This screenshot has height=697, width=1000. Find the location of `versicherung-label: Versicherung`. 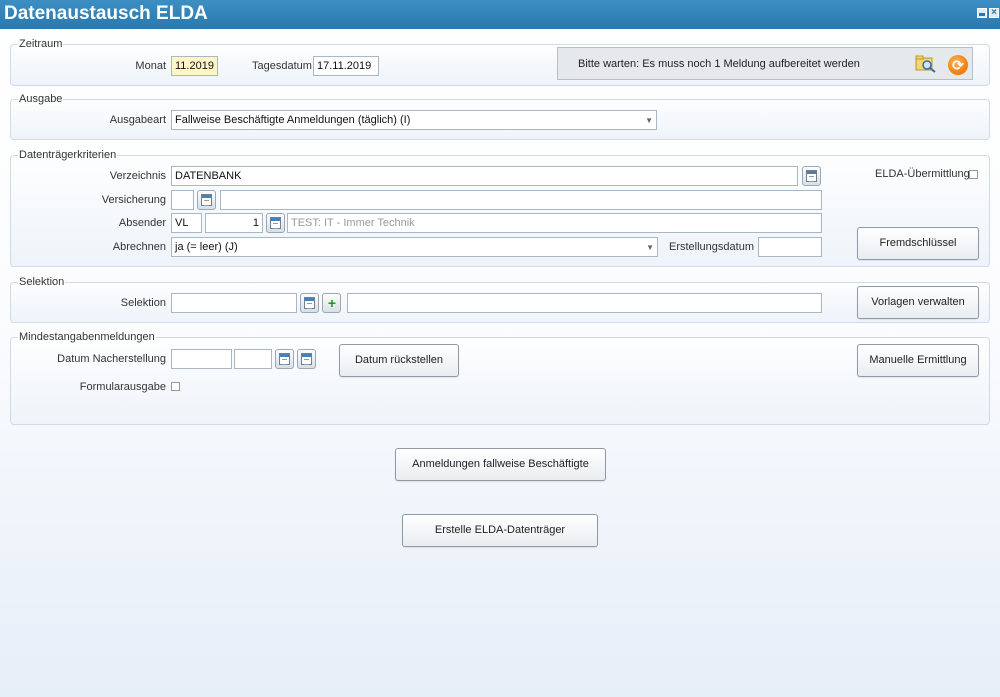

versicherung-label: Versicherung is located at coordinates (133, 200).